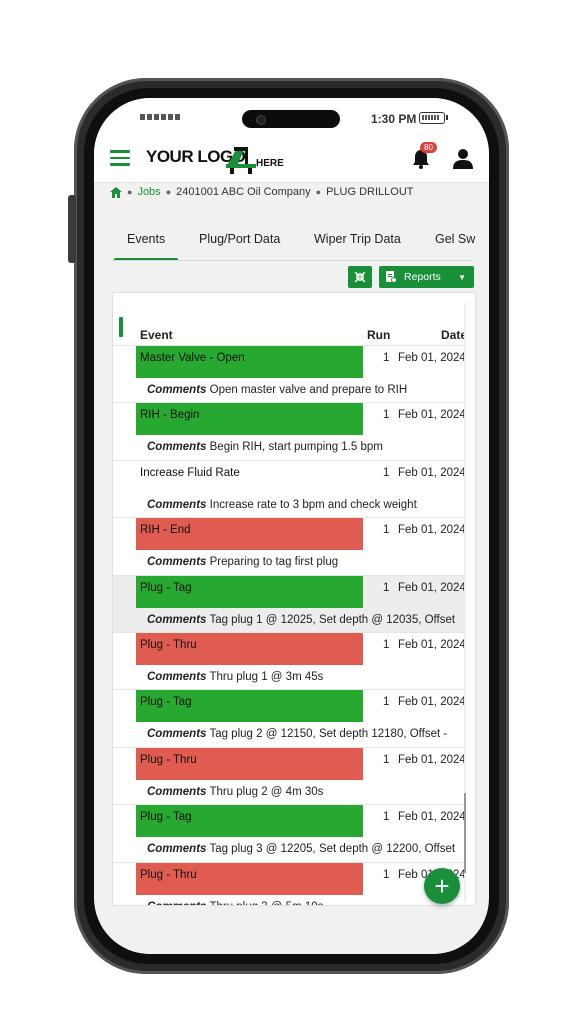 The height and width of the screenshot is (1024, 573). What do you see at coordinates (291, 939) in the screenshot?
I see `bottom-area` at bounding box center [291, 939].